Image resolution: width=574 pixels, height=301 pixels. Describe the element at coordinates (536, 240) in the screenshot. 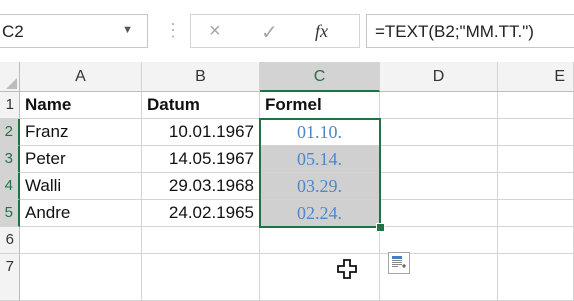

I see `cell-e6` at that location.